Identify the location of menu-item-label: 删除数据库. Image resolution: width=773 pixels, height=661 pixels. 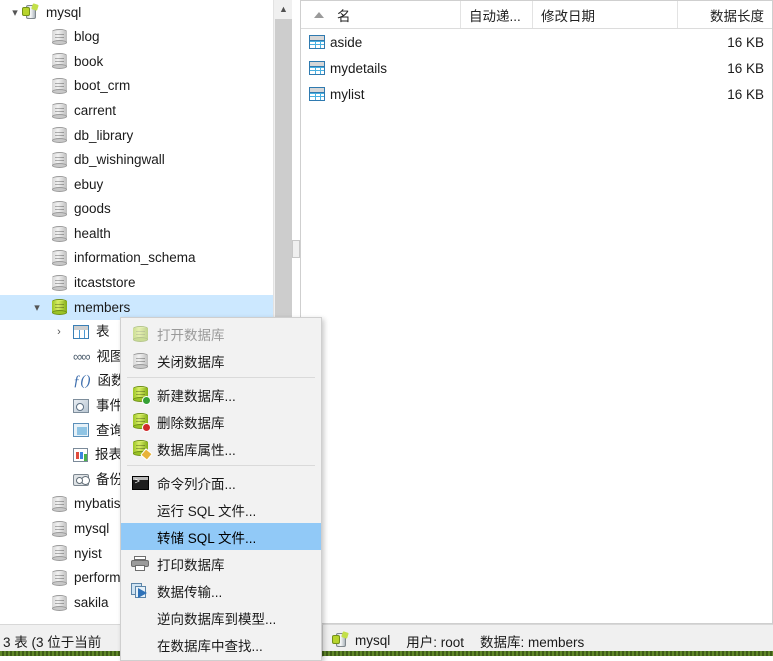
(191, 423).